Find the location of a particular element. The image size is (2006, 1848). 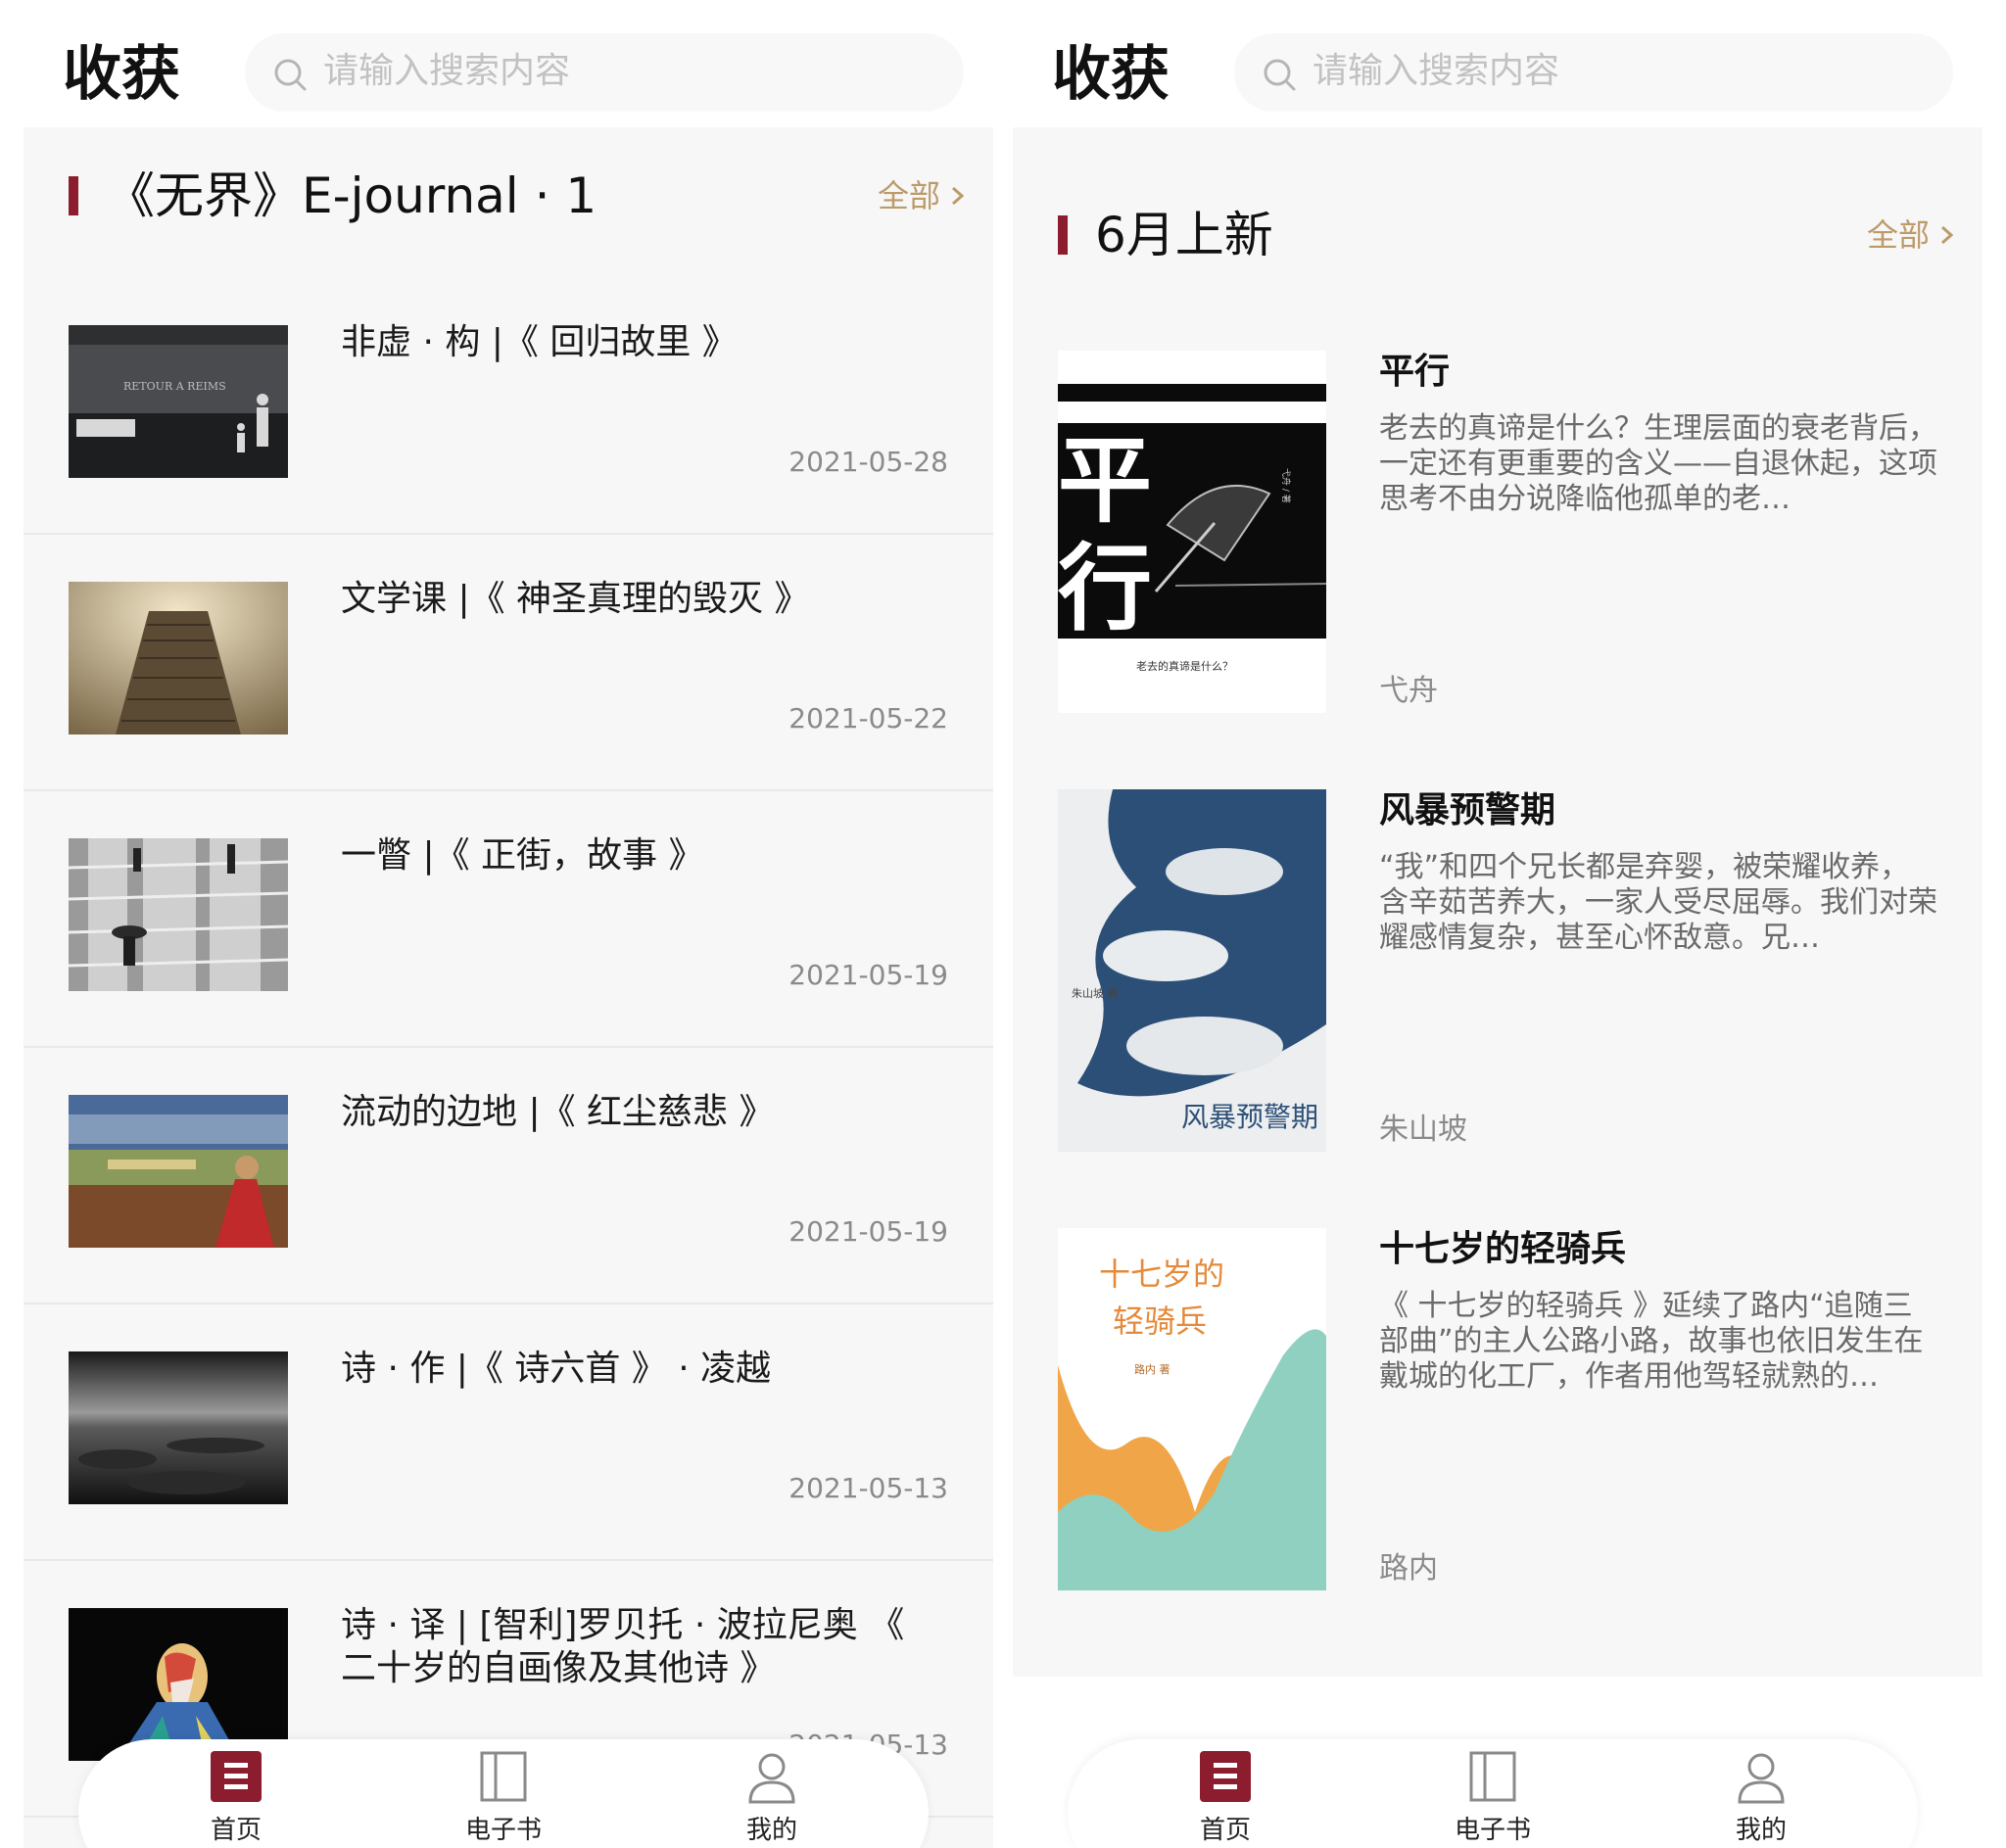

article-item: 一瞥 |《 正街，故事 》 2021-05-19 is located at coordinates (508, 918).